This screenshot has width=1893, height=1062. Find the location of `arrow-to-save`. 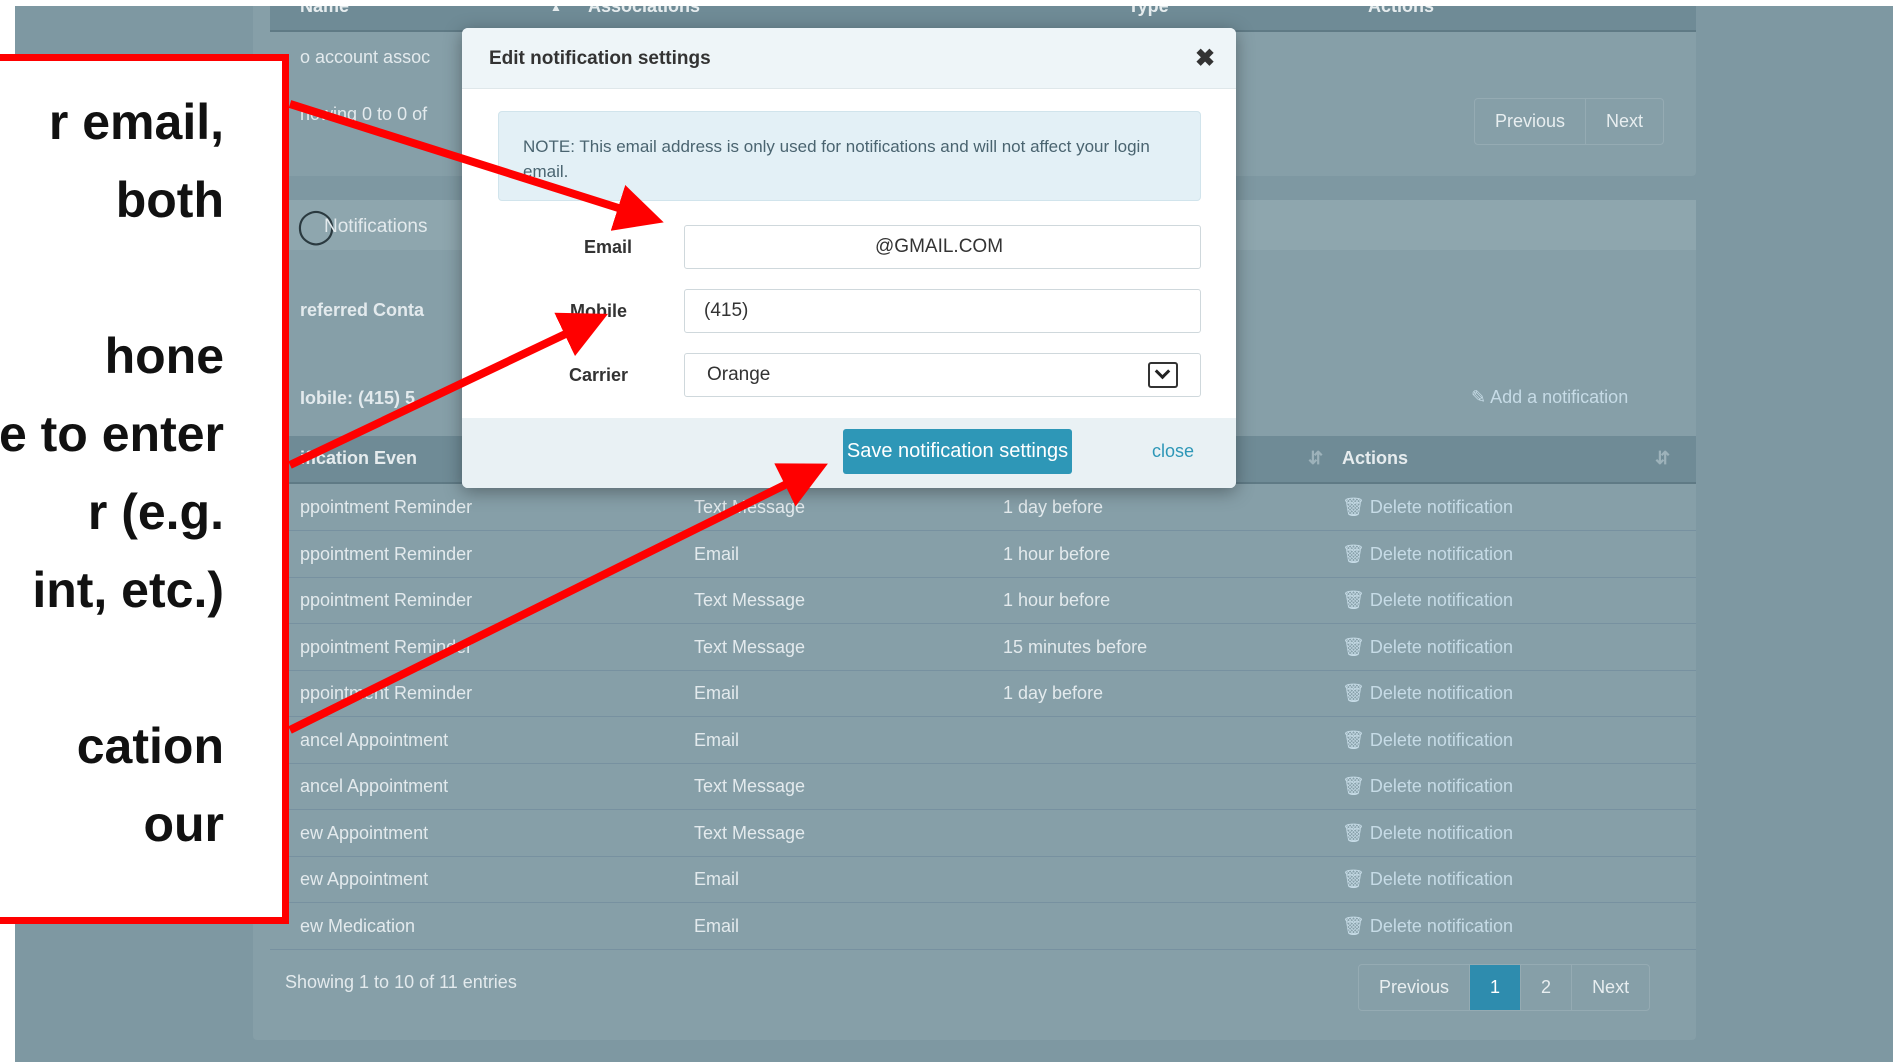

arrow-to-save is located at coordinates (558, 598).